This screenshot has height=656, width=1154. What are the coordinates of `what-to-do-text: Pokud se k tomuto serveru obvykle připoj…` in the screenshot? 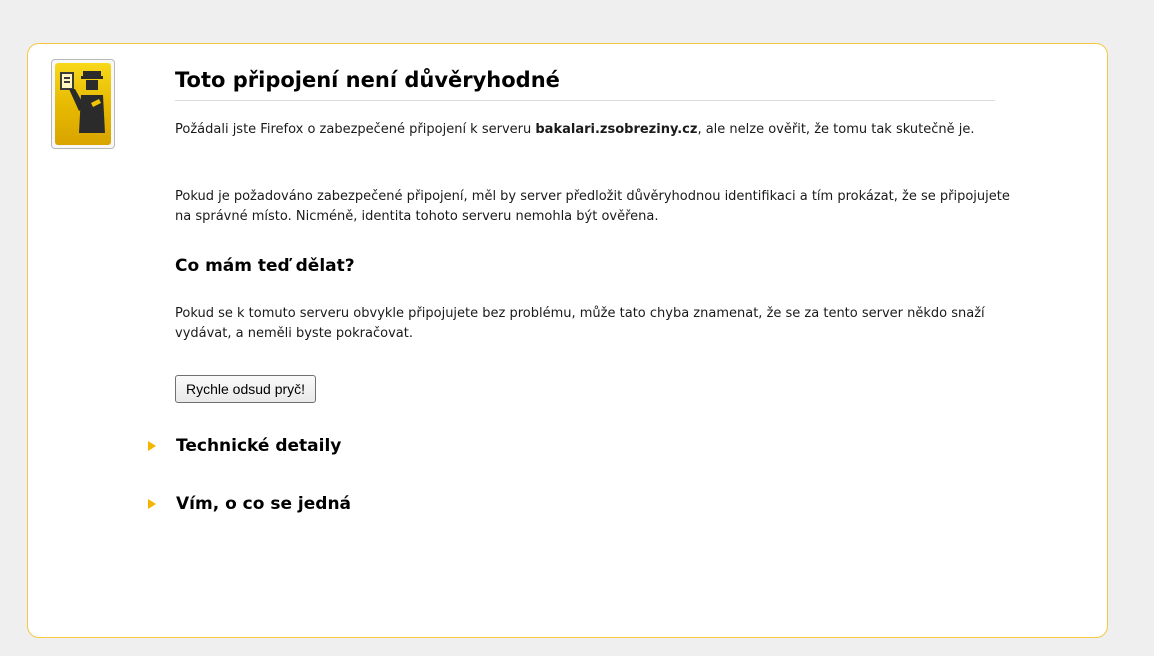 It's located at (580, 323).